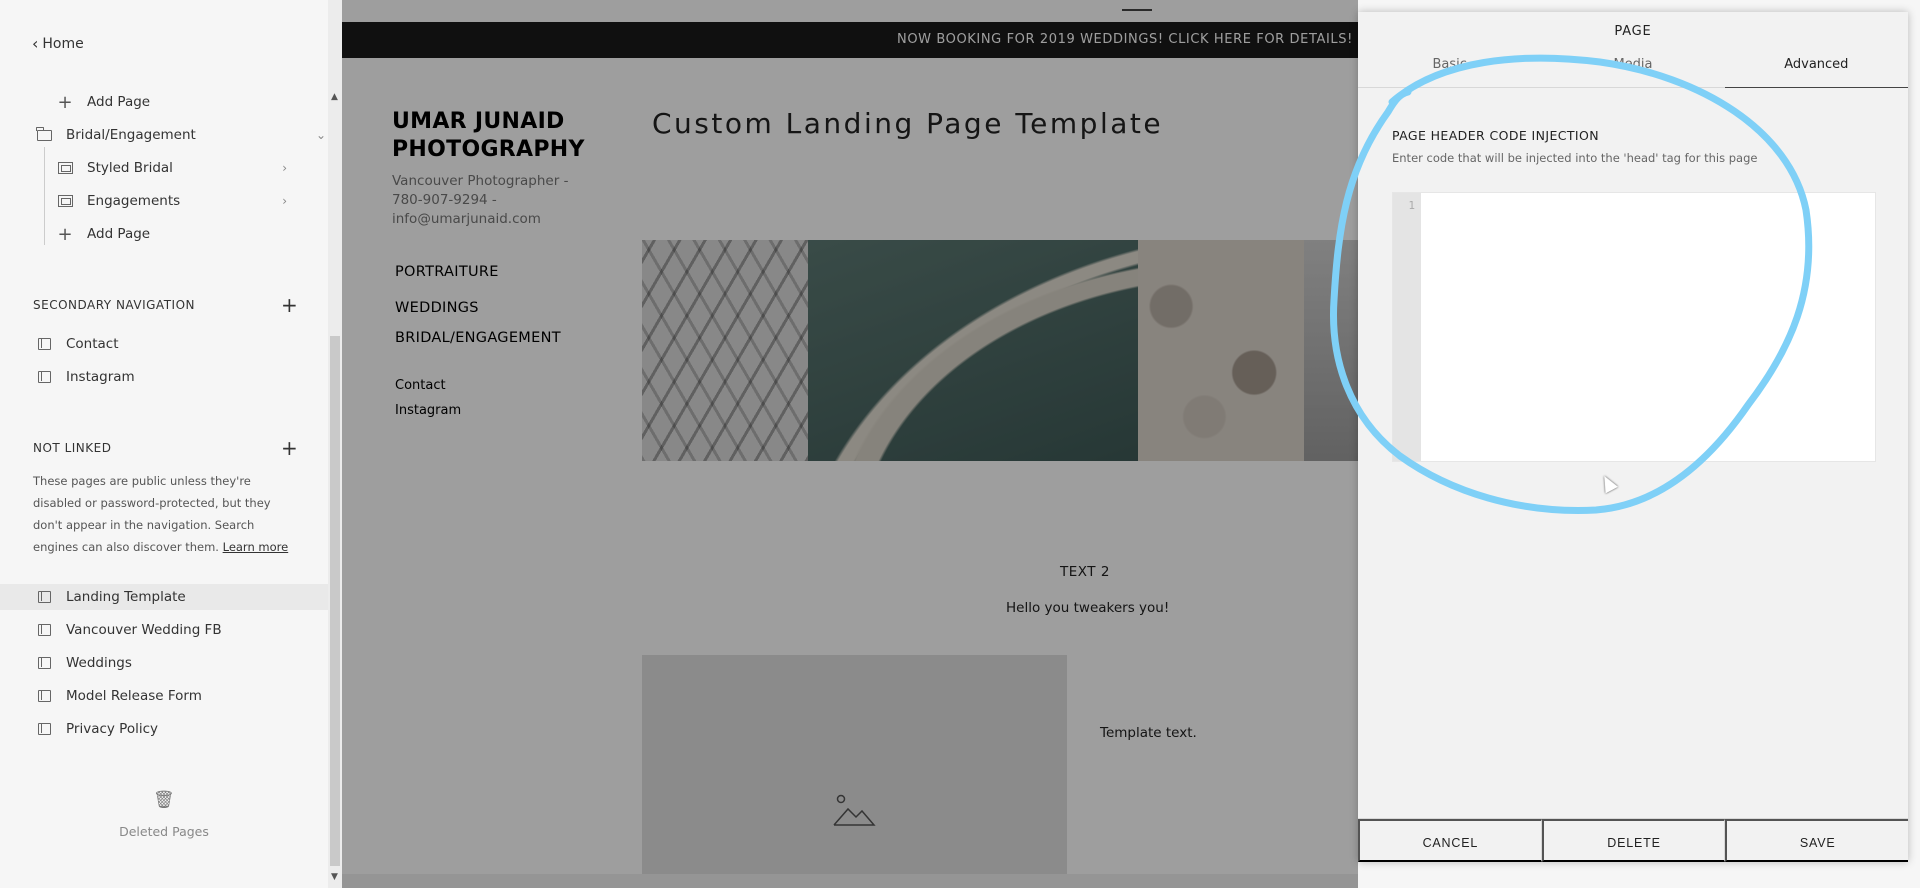 This screenshot has width=1920, height=888. What do you see at coordinates (164, 800) in the screenshot?
I see `trash-icon: 🗑` at bounding box center [164, 800].